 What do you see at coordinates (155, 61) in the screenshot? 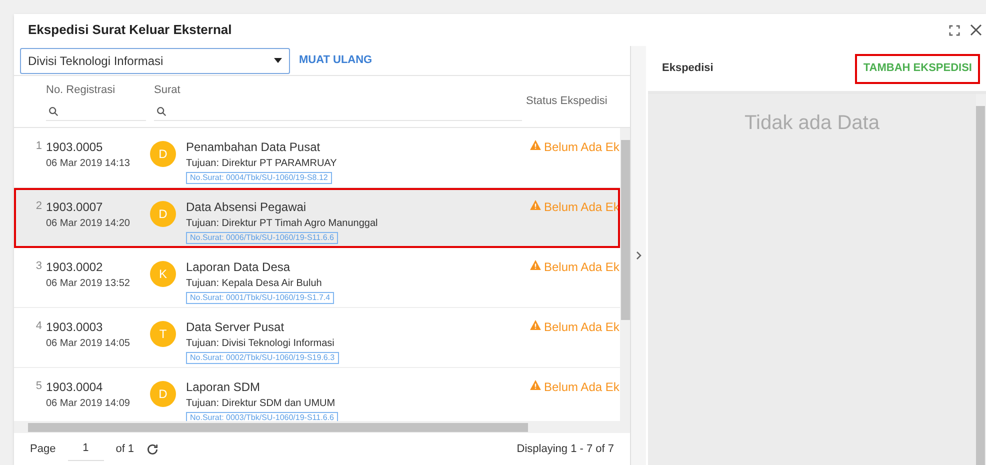
I see `division-dropdown: Divisi Teknologi Informasi` at bounding box center [155, 61].